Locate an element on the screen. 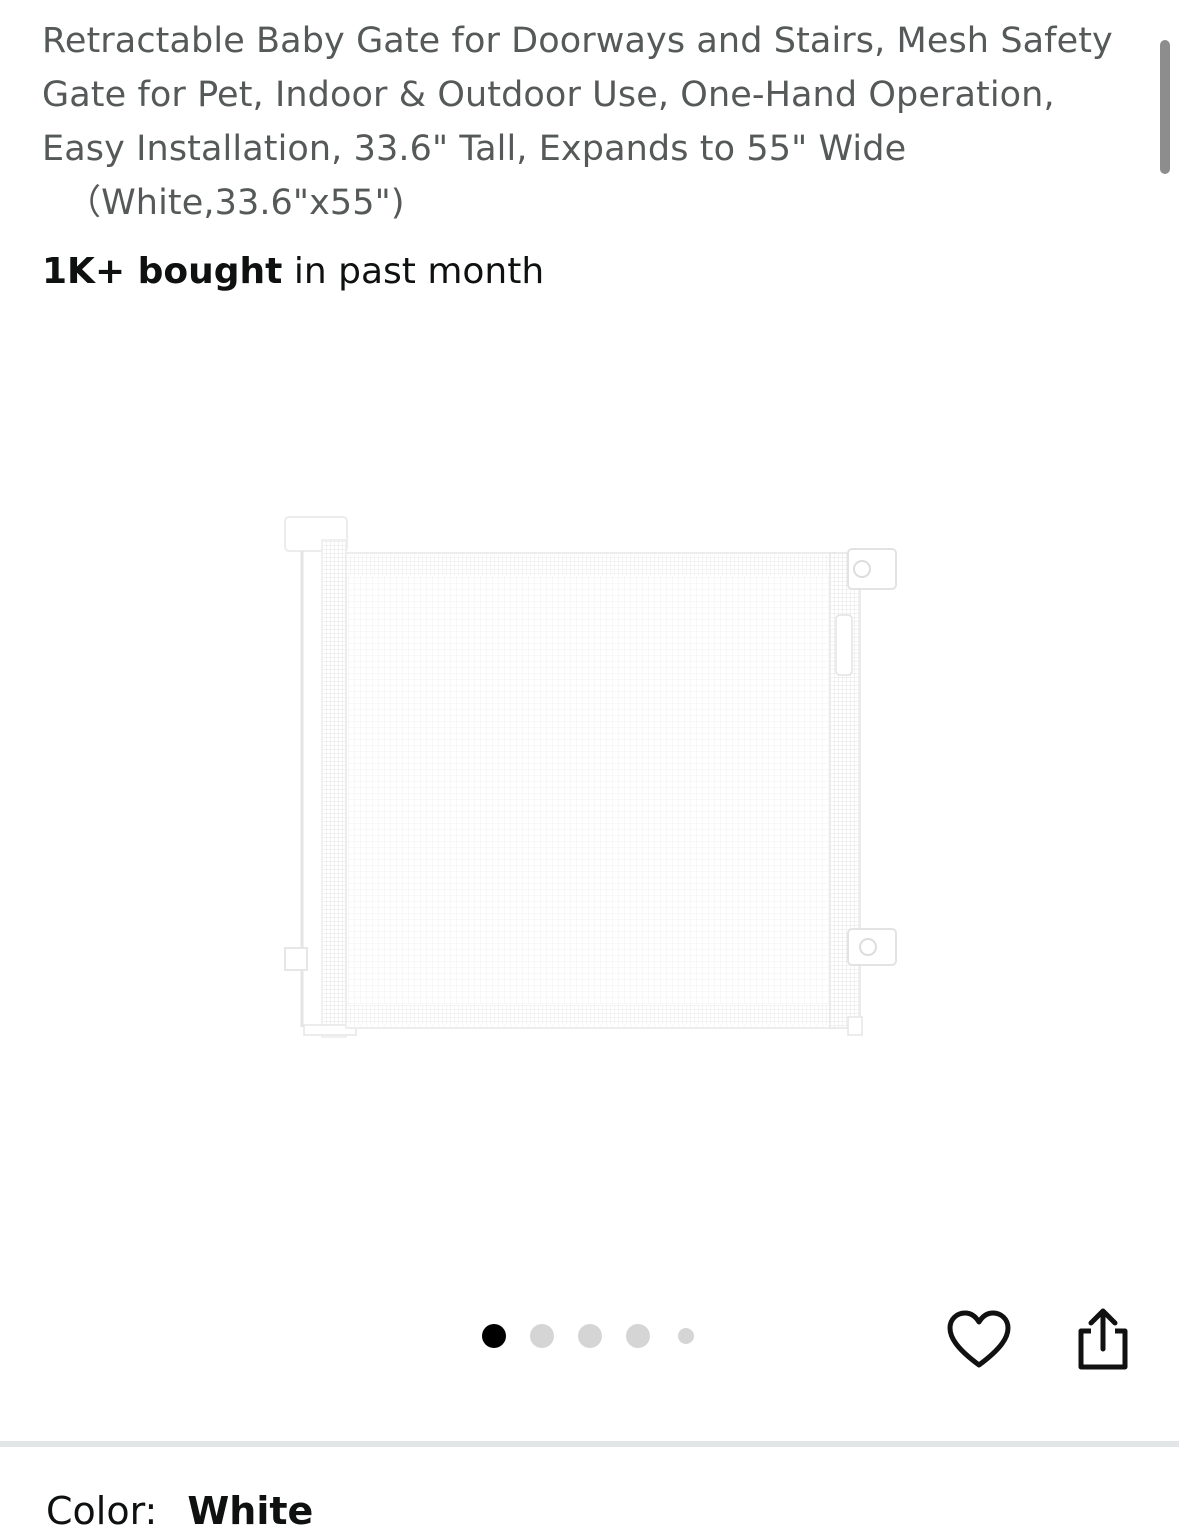 This screenshot has width=1179, height=1536. image-carousel-indicators is located at coordinates (588, 1336).